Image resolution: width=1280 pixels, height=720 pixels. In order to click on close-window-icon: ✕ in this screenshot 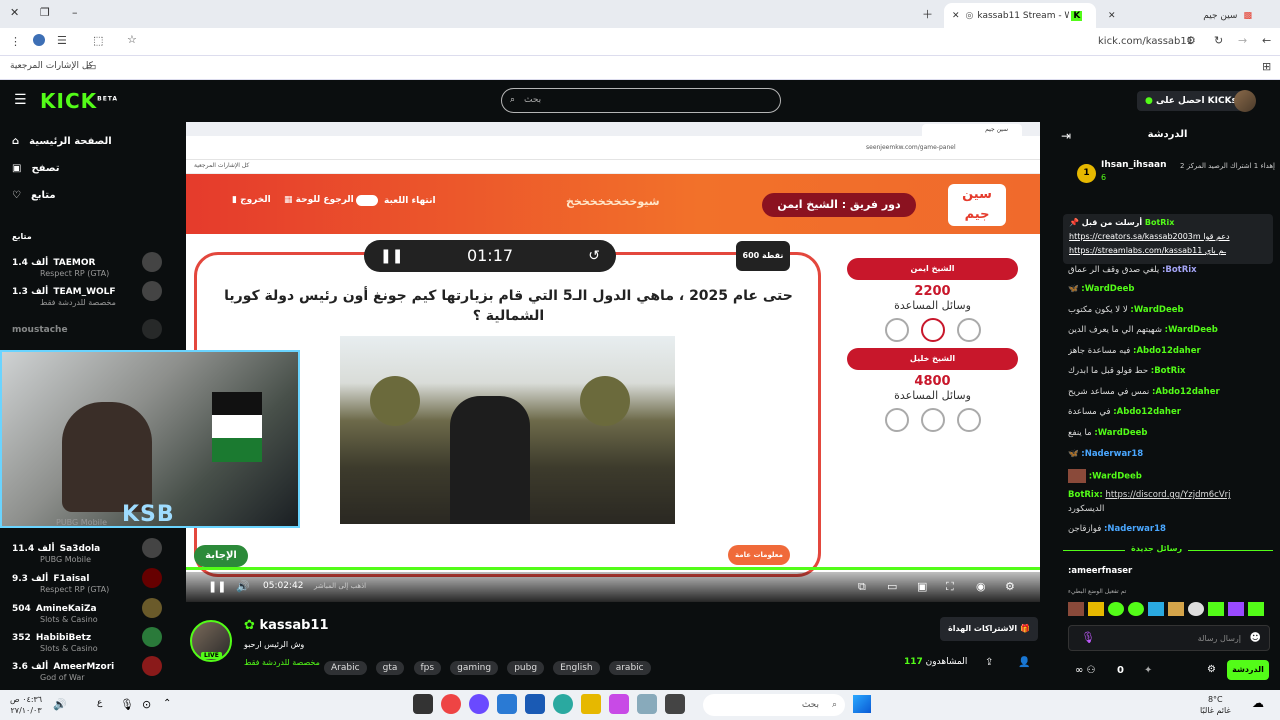, I will do `click(14, 12)`.